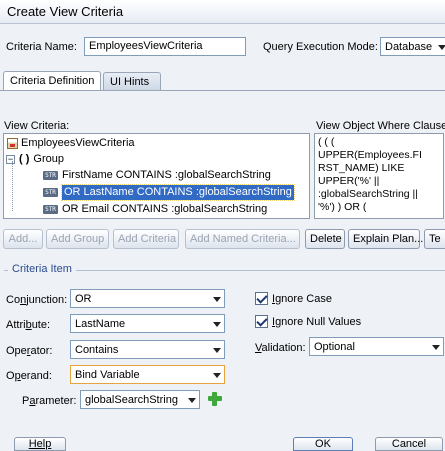  I want to click on parameter-select: globalSearchString, so click(140, 399).